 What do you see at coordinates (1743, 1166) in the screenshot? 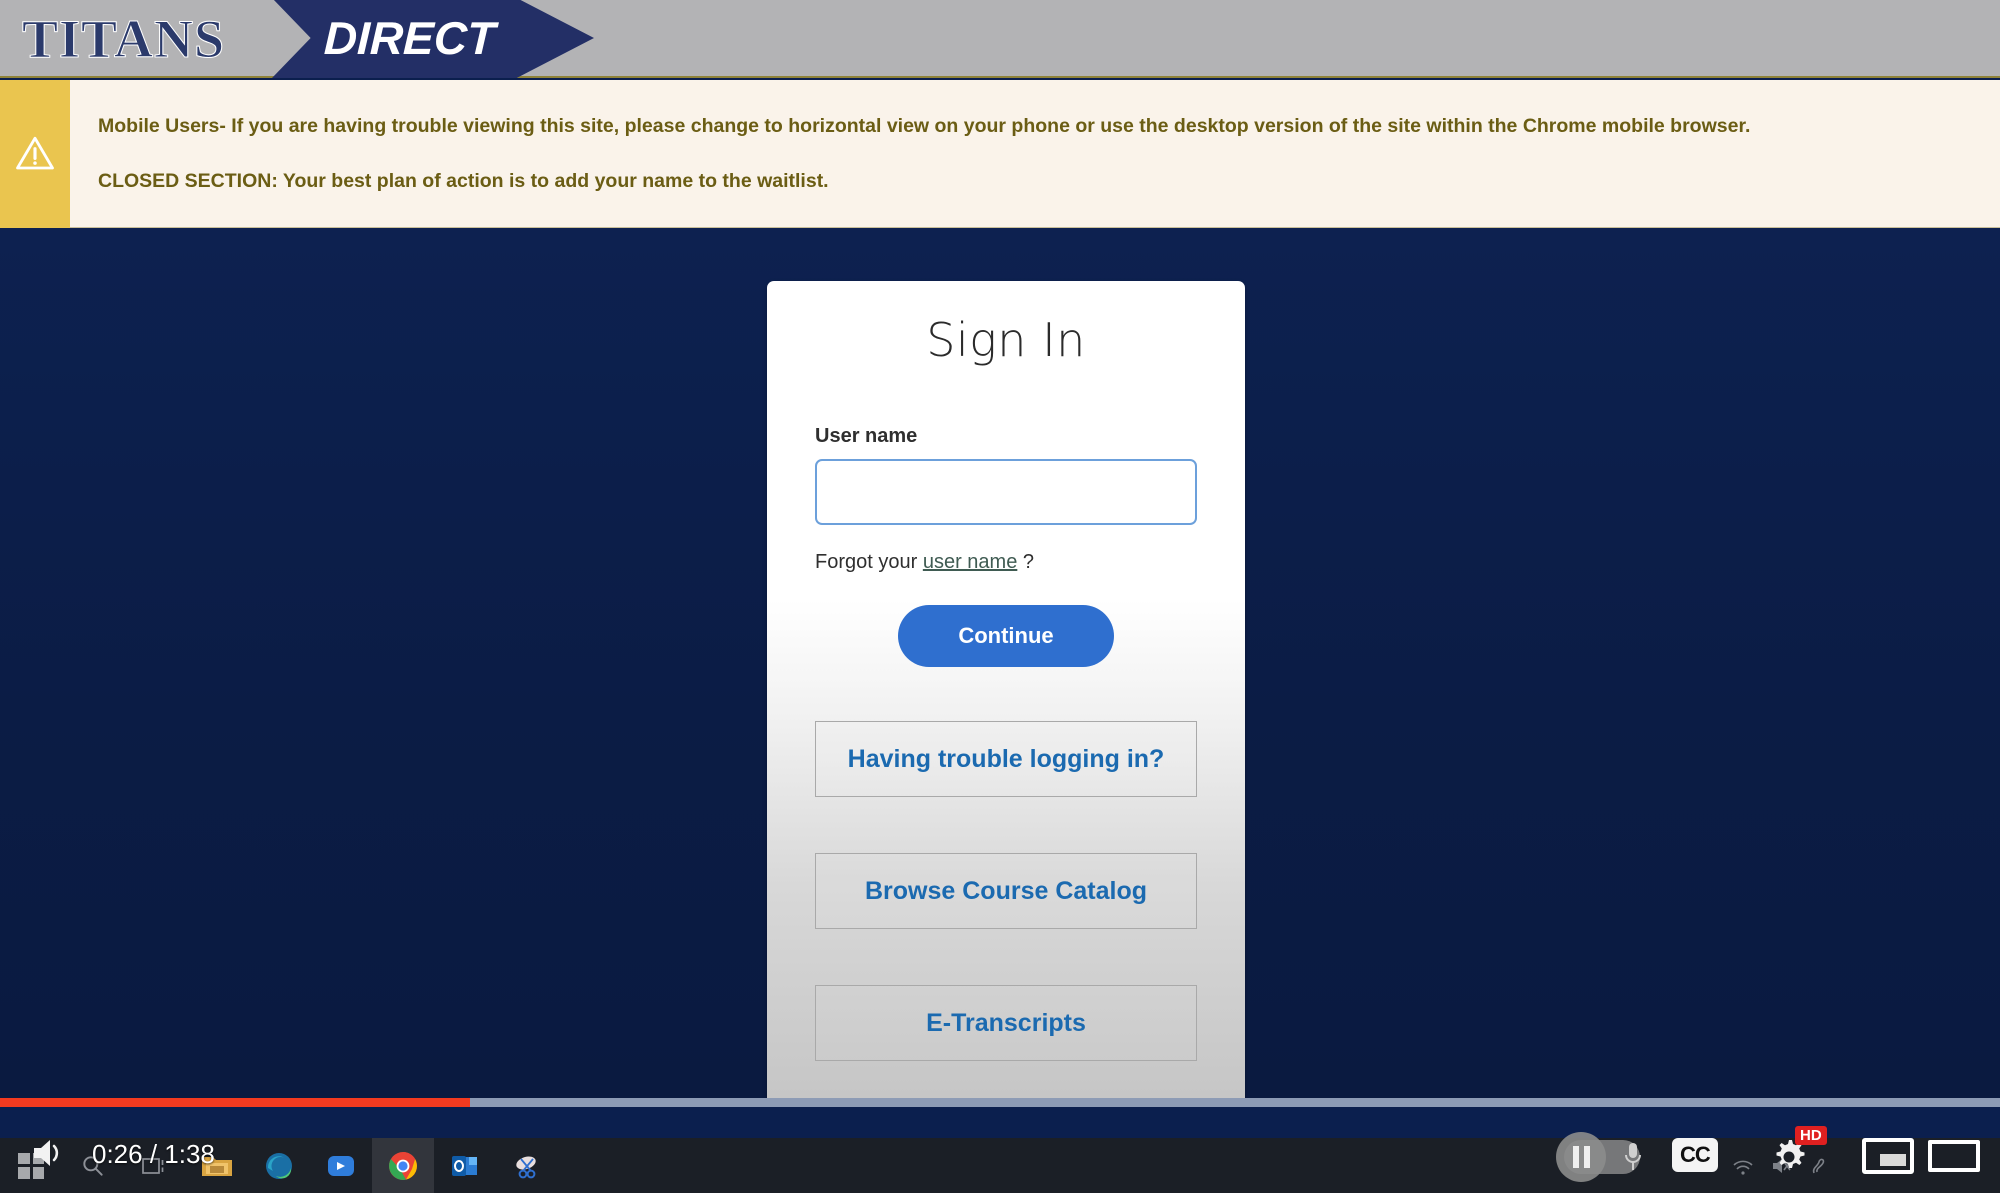
I see `wifi-icon` at bounding box center [1743, 1166].